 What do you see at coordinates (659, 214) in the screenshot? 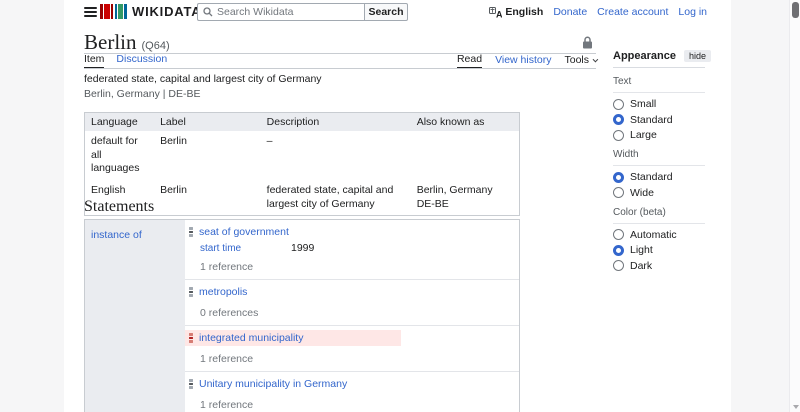
I see `color-section-label: Color (beta)` at bounding box center [659, 214].